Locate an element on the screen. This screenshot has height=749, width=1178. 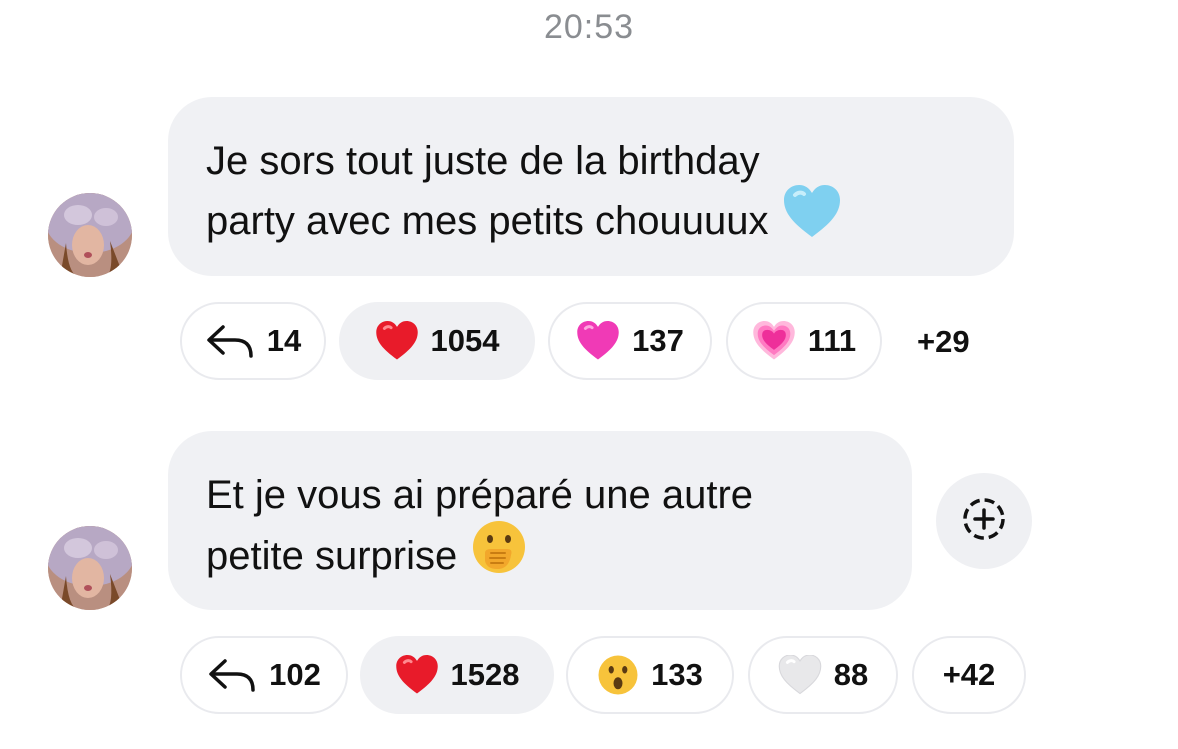
reply-count-button: 102 is located at coordinates (264, 675).